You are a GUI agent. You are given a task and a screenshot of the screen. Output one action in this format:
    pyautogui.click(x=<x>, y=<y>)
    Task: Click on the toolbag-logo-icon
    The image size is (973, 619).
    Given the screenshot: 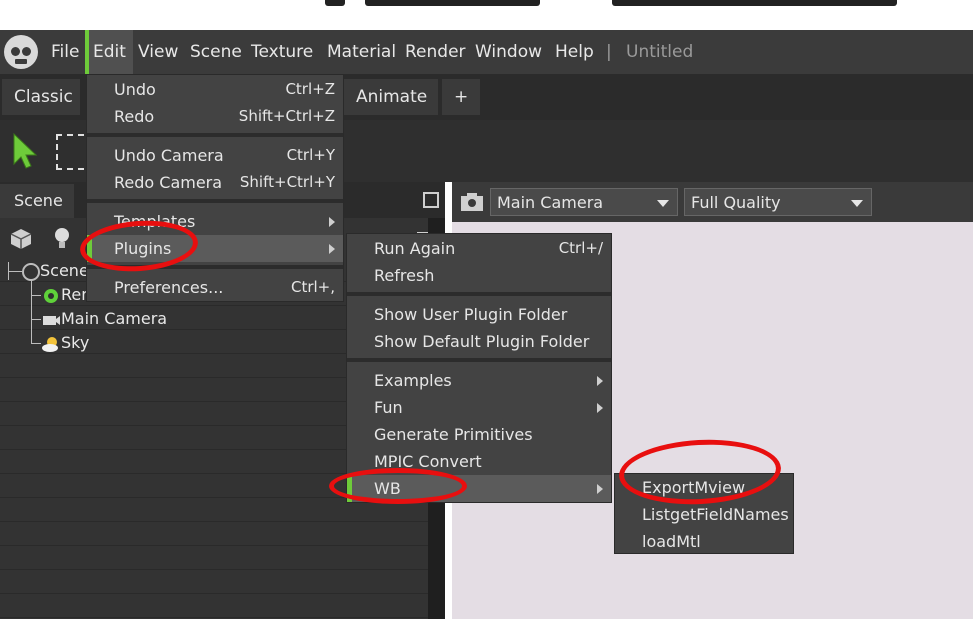 What is the action you would take?
    pyautogui.click(x=21, y=52)
    